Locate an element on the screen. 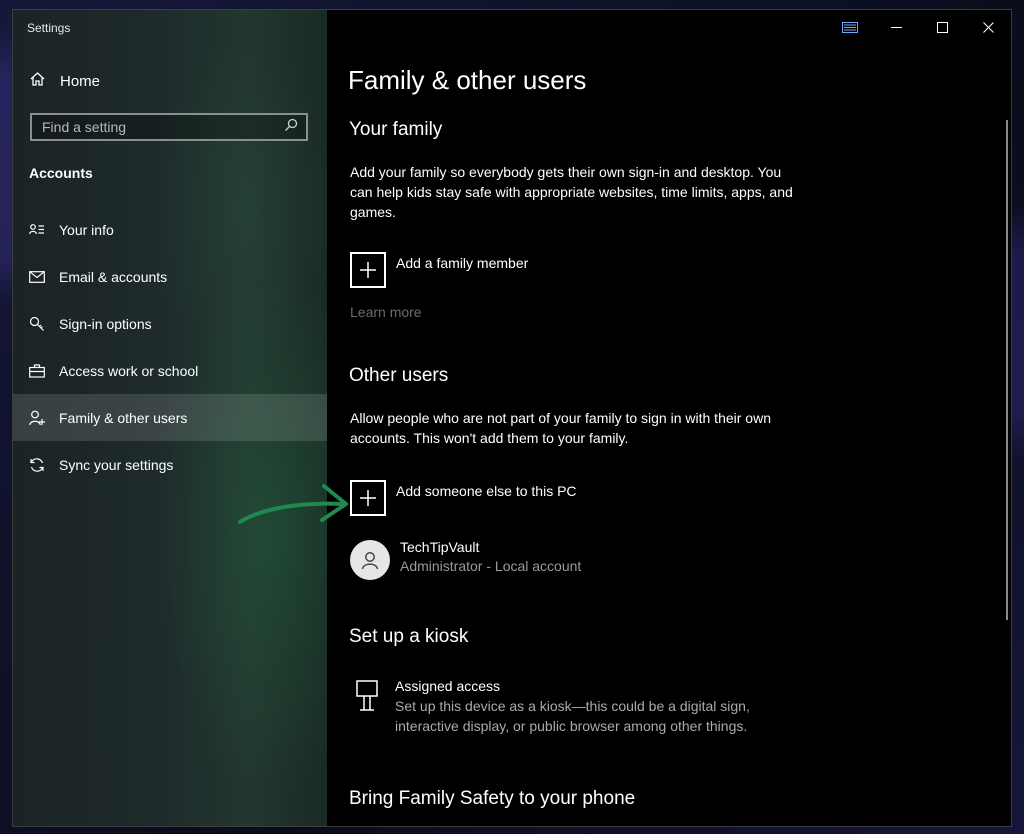 The height and width of the screenshot is (834, 1024). person-card-icon is located at coordinates (37, 230).